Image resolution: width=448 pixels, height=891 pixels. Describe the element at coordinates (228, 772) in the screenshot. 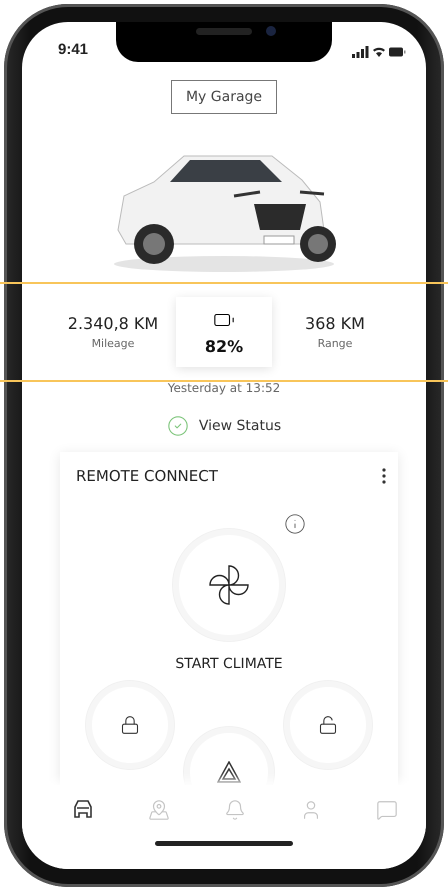

I see `hazard-icon` at that location.